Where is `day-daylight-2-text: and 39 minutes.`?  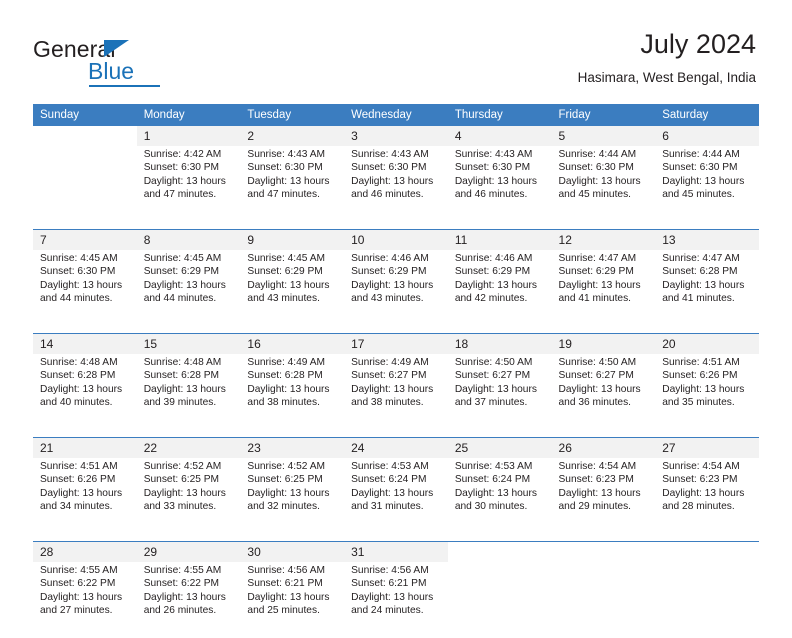
day-daylight-2-text: and 39 minutes. is located at coordinates (180, 403).